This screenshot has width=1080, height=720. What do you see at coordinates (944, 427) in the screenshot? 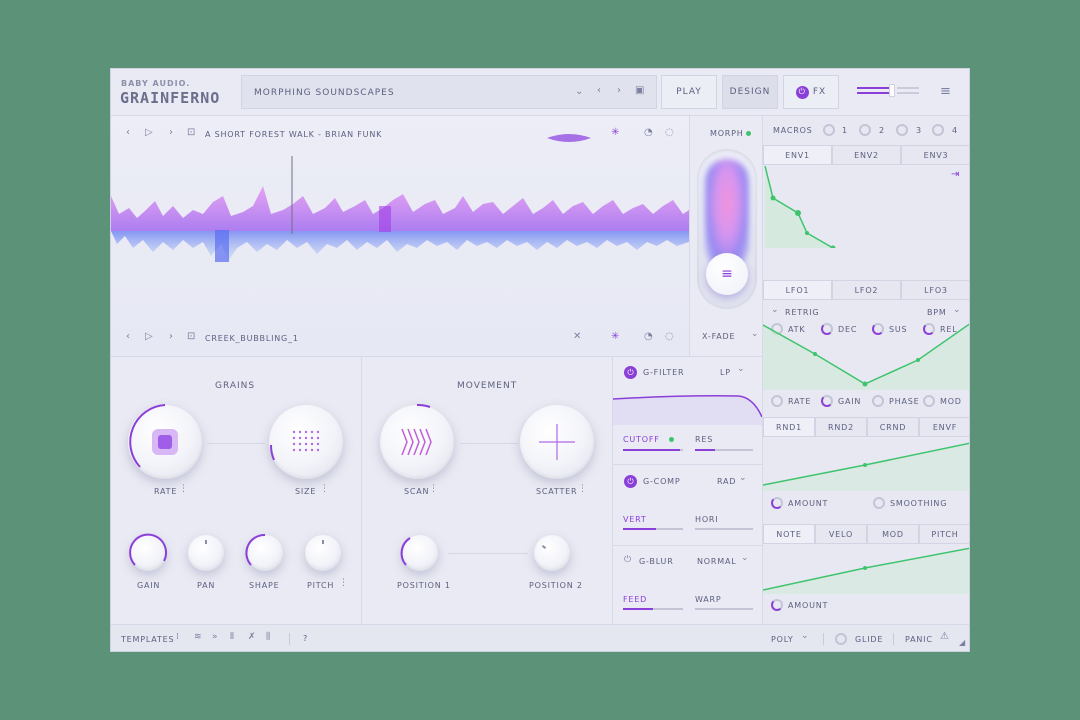
I see `tab-envf: ENVF` at bounding box center [944, 427].